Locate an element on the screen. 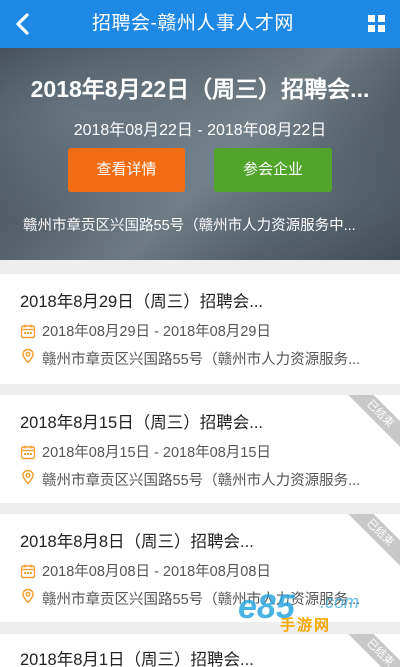  back-button is located at coordinates (24, 24).